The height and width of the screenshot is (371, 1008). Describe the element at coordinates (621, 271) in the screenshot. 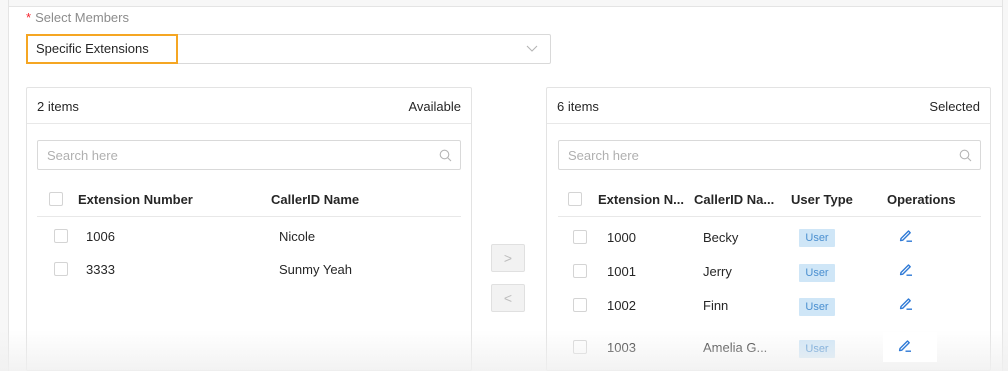

I see `row-extension: 1001` at that location.